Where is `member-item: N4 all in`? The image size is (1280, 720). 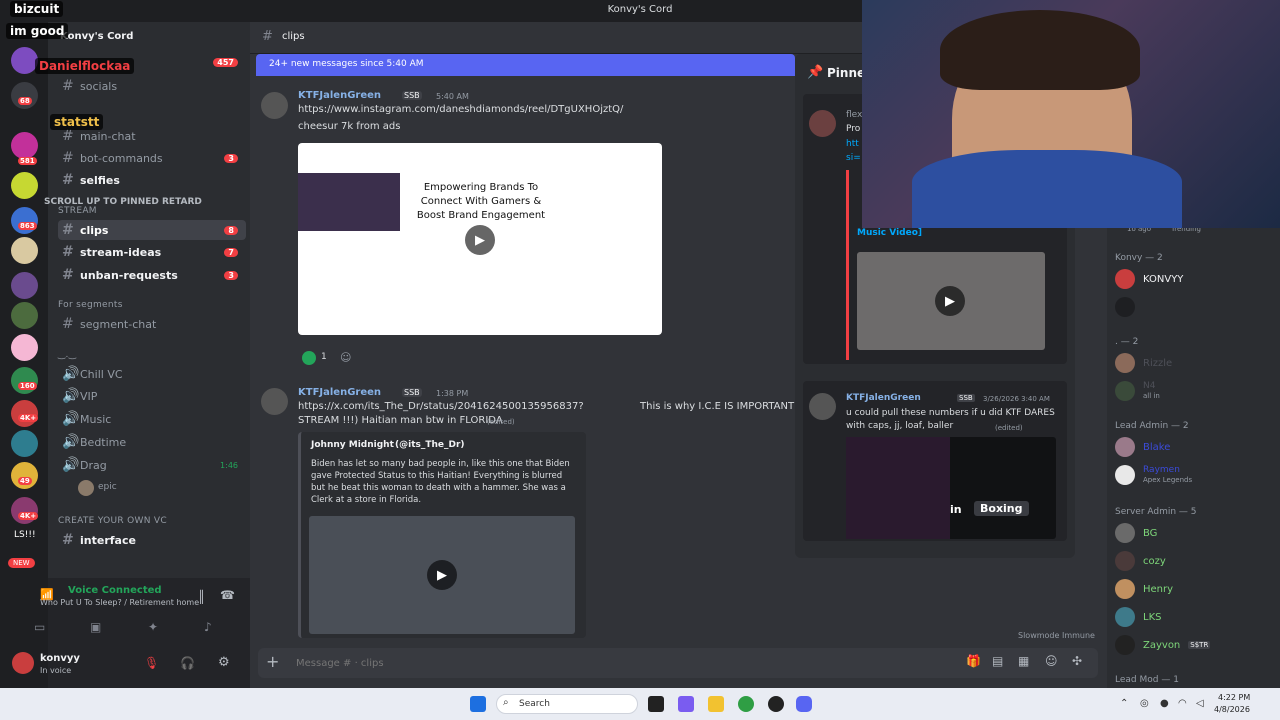 member-item: N4 all in is located at coordinates (1137, 391).